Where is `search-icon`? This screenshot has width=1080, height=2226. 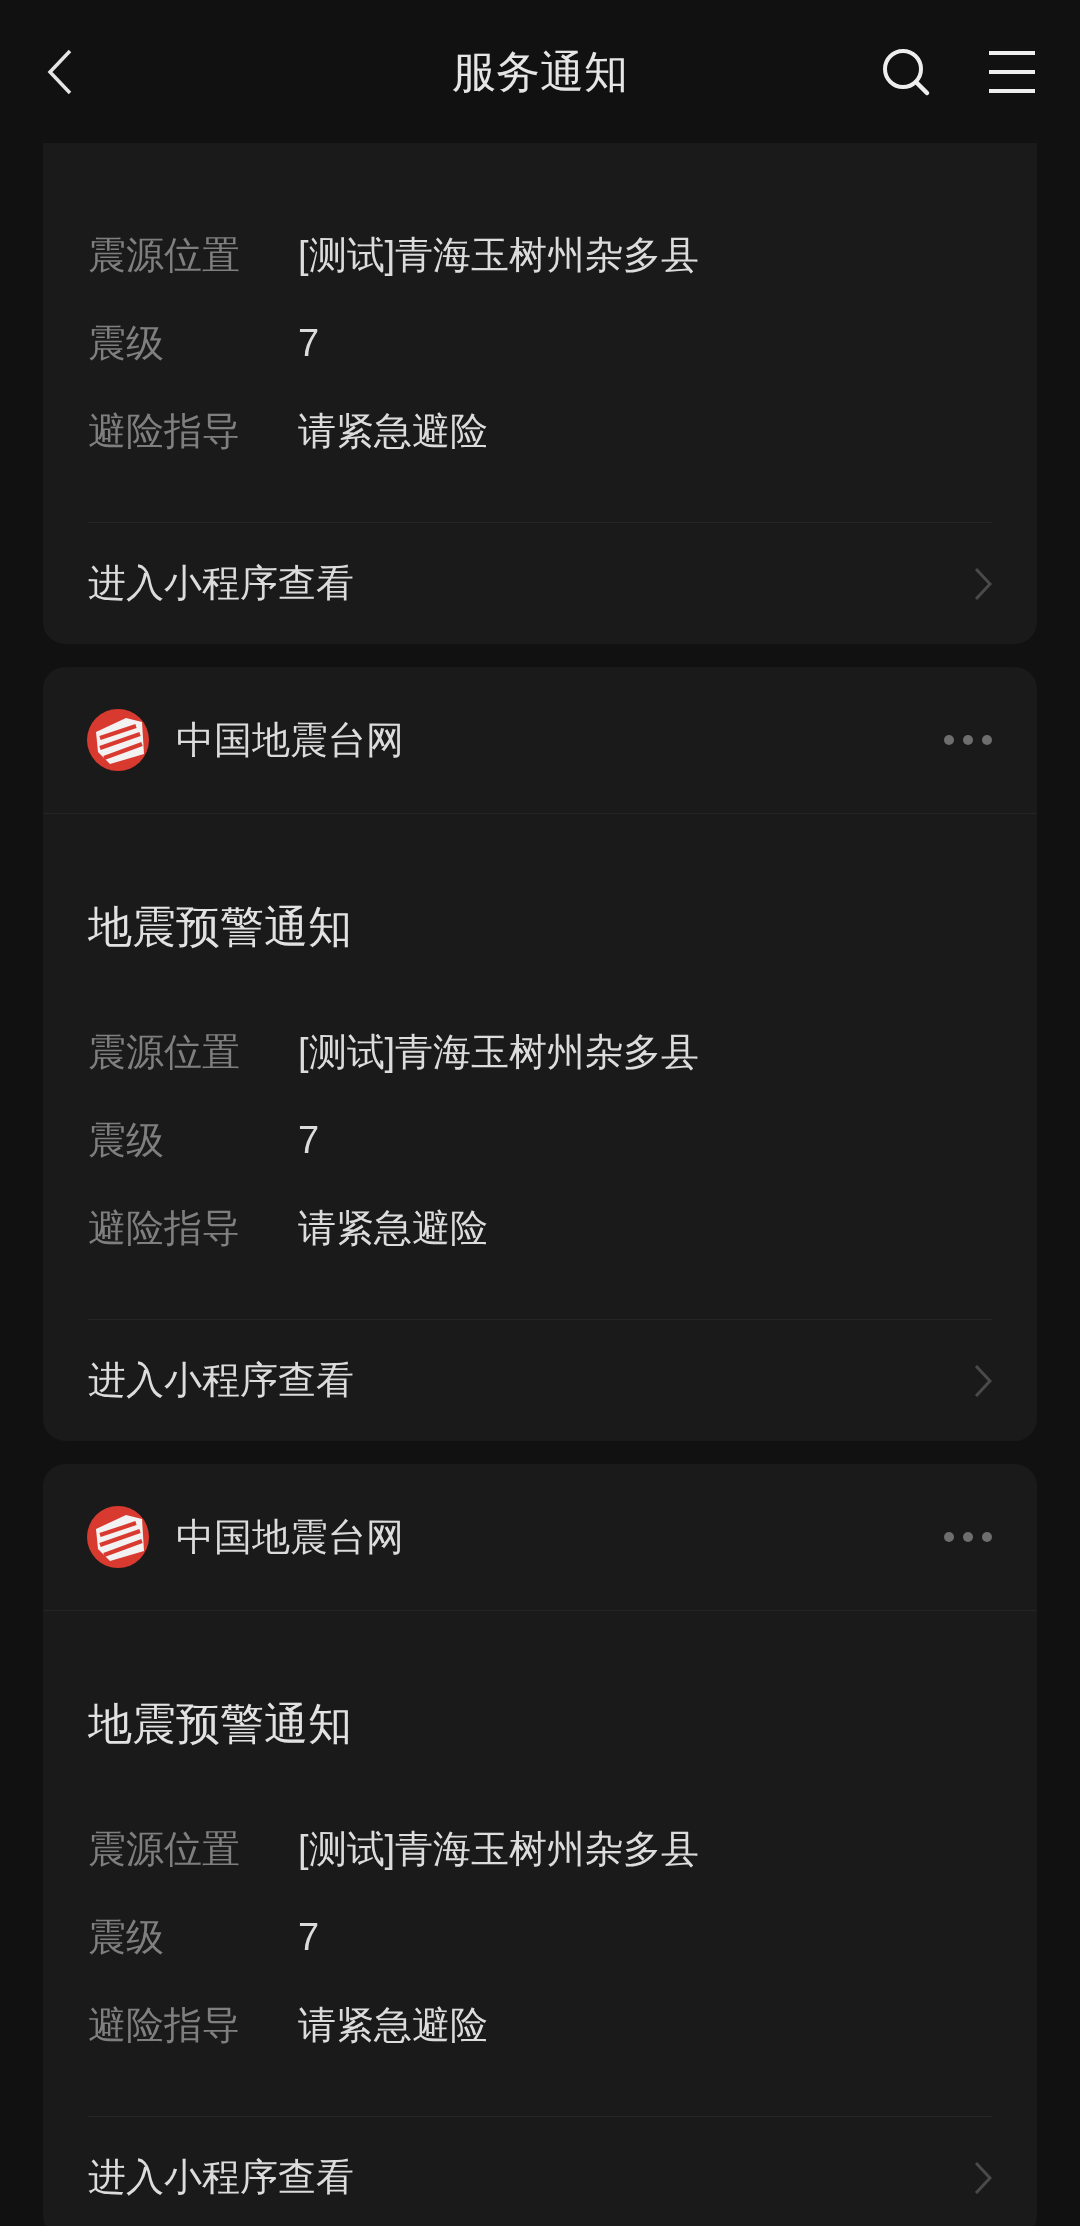
search-icon is located at coordinates (906, 71).